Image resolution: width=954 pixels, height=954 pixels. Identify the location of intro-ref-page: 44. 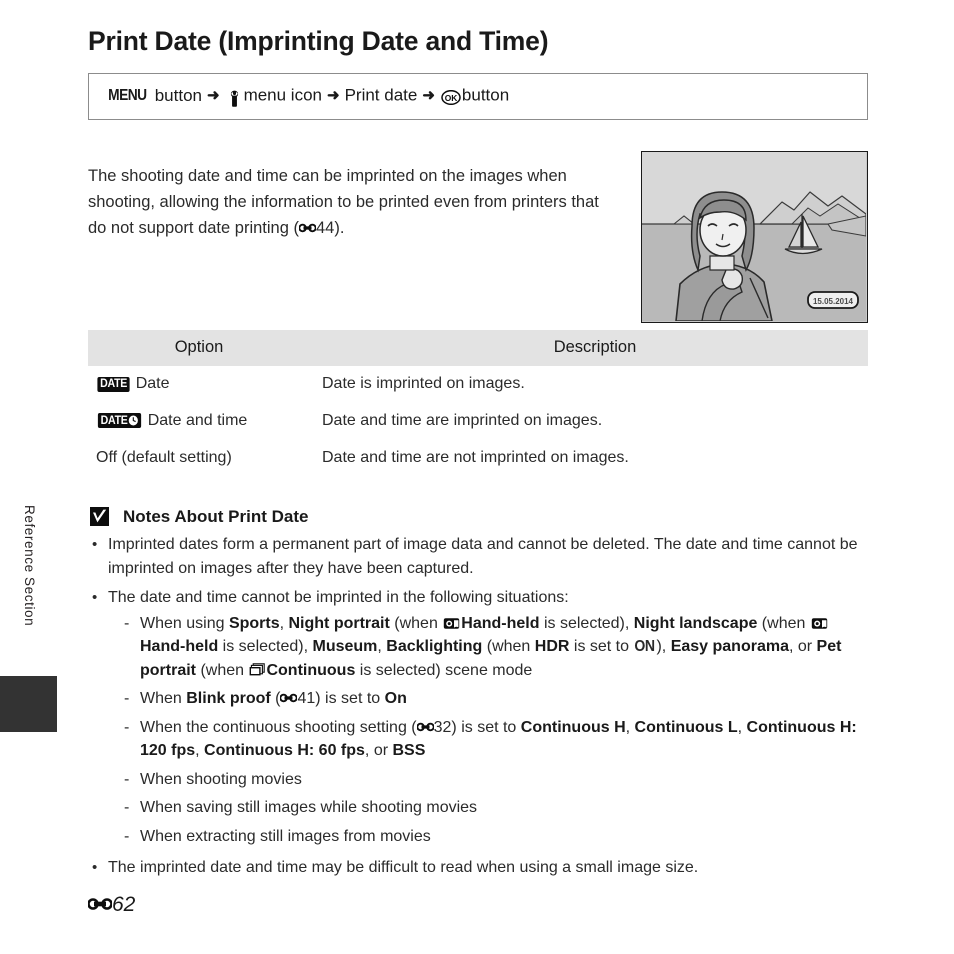
(325, 227).